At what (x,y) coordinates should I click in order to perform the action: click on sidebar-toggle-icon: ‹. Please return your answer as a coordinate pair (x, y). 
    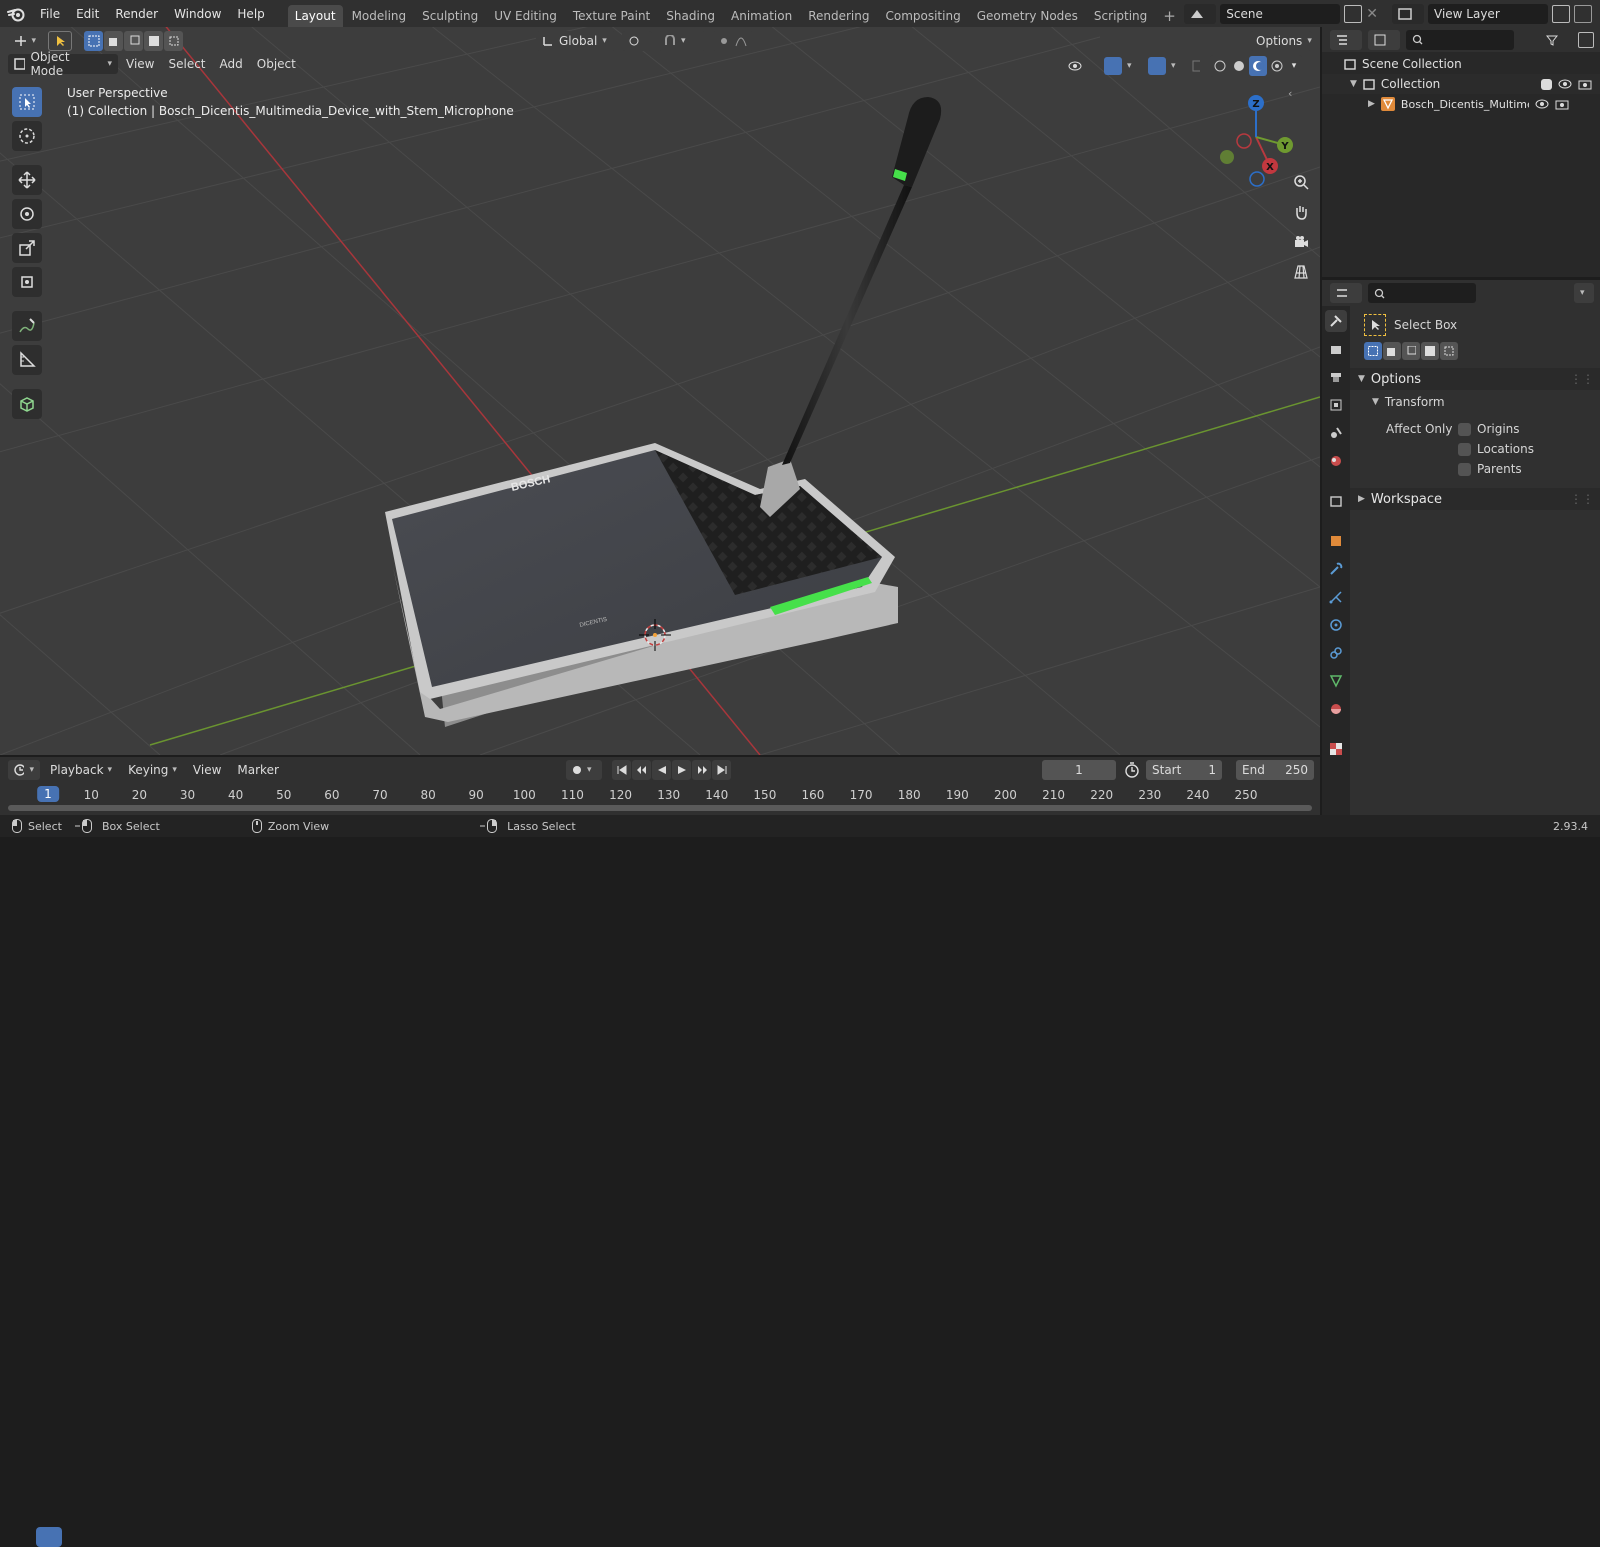
    Looking at the image, I should click on (1290, 93).